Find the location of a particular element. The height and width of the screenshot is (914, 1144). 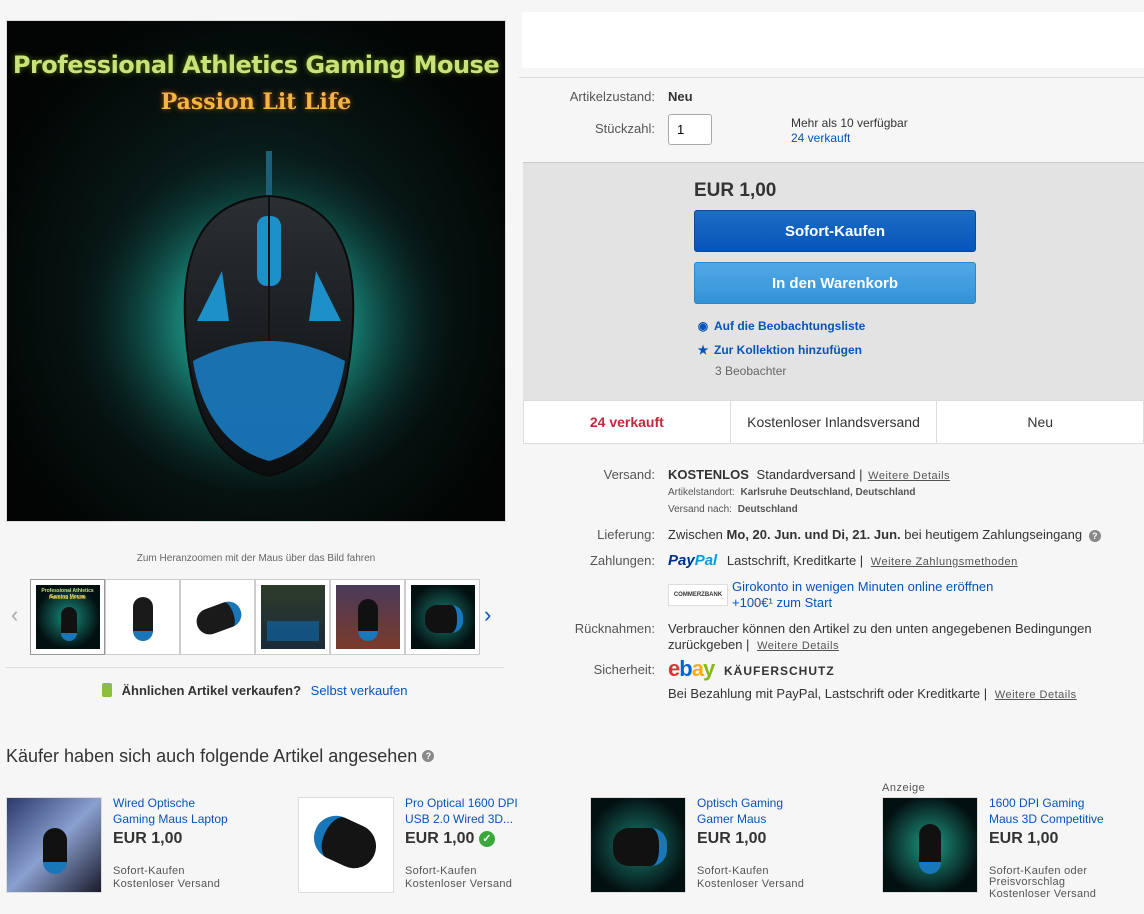

sold-count-link: 24 verkauft is located at coordinates (820, 138).